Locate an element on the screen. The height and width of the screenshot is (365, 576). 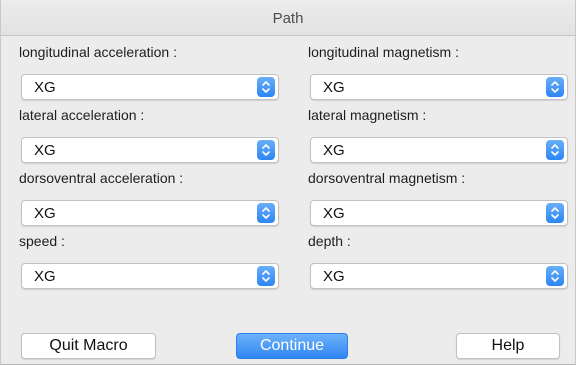
dorsoventral-magnetism-select: XG is located at coordinates (439, 213).